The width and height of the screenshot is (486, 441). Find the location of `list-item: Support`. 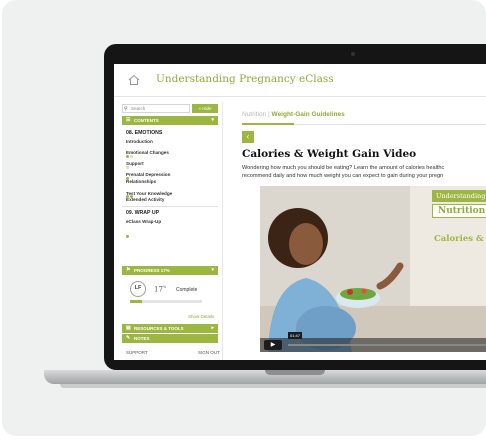

list-item: Support is located at coordinates (170, 164).